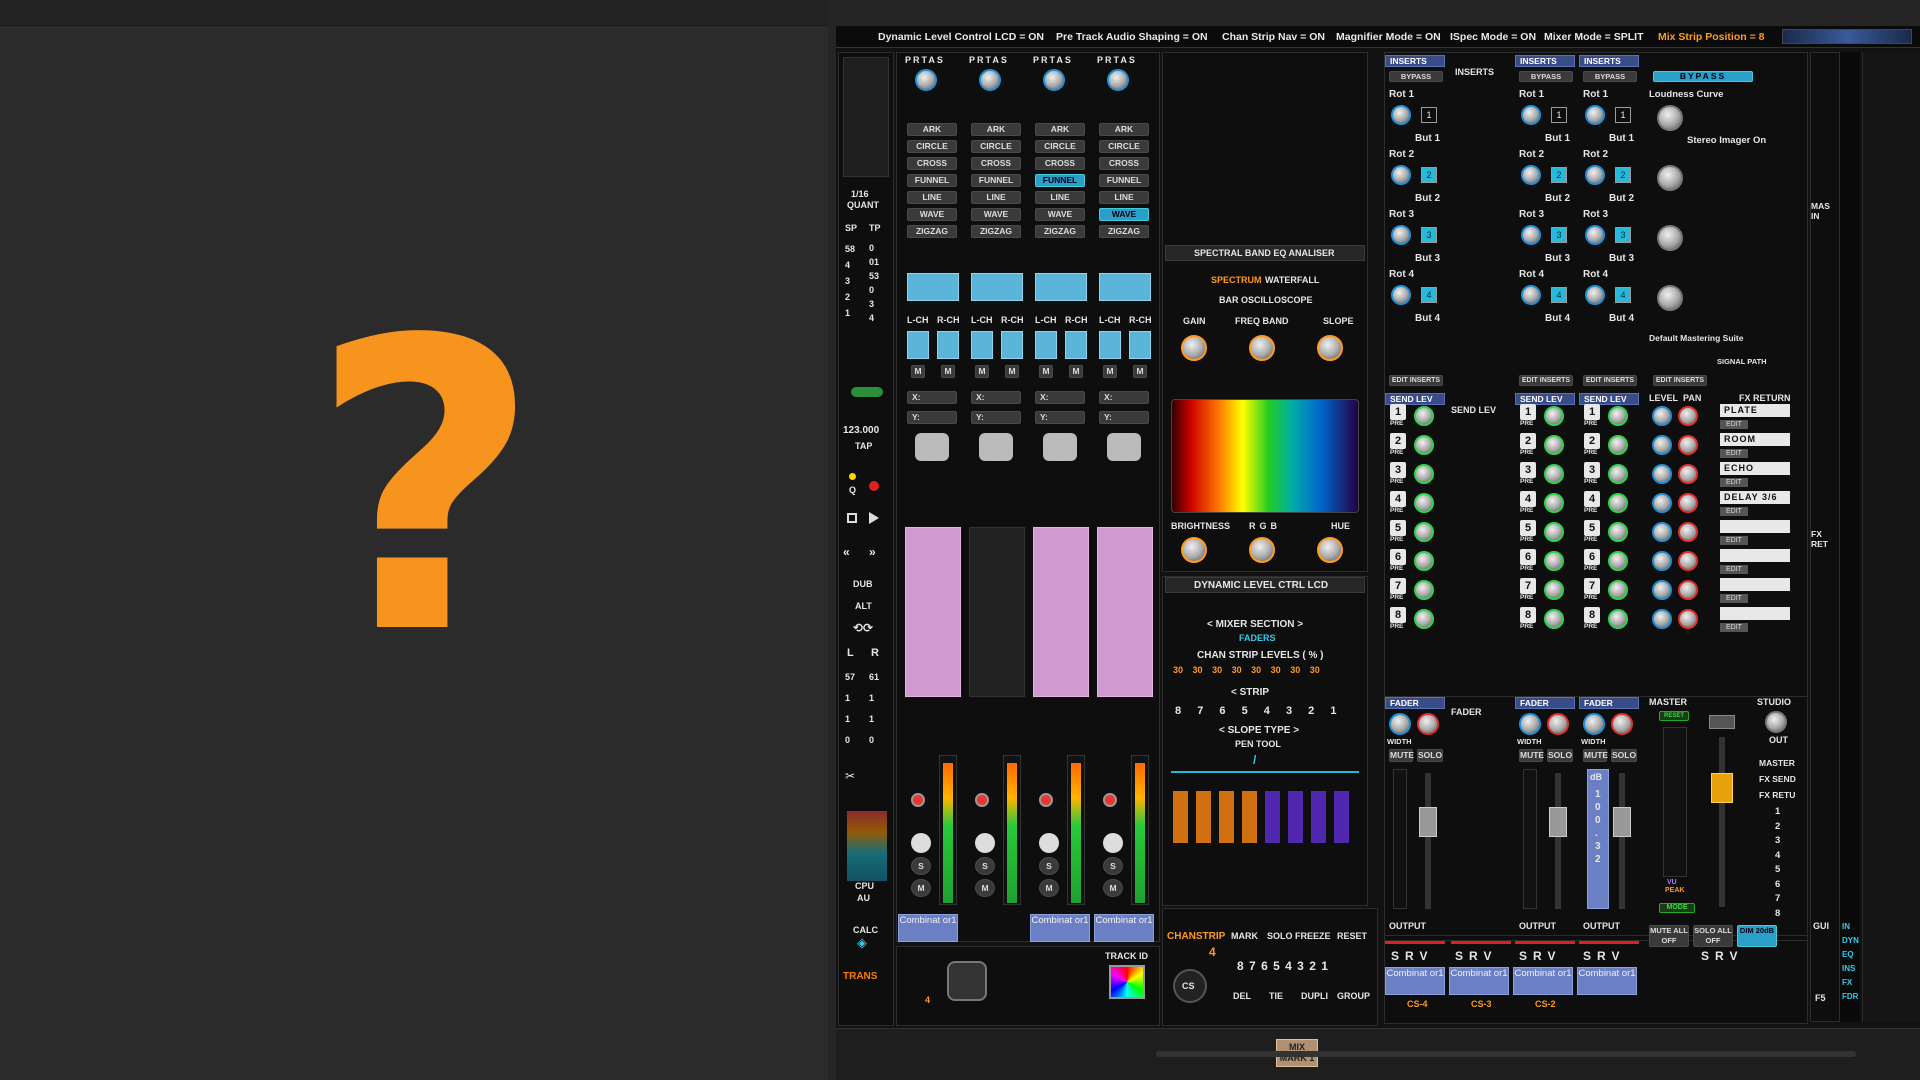  Describe the element at coordinates (1262, 550) in the screenshot. I see `rgb-knob` at that location.